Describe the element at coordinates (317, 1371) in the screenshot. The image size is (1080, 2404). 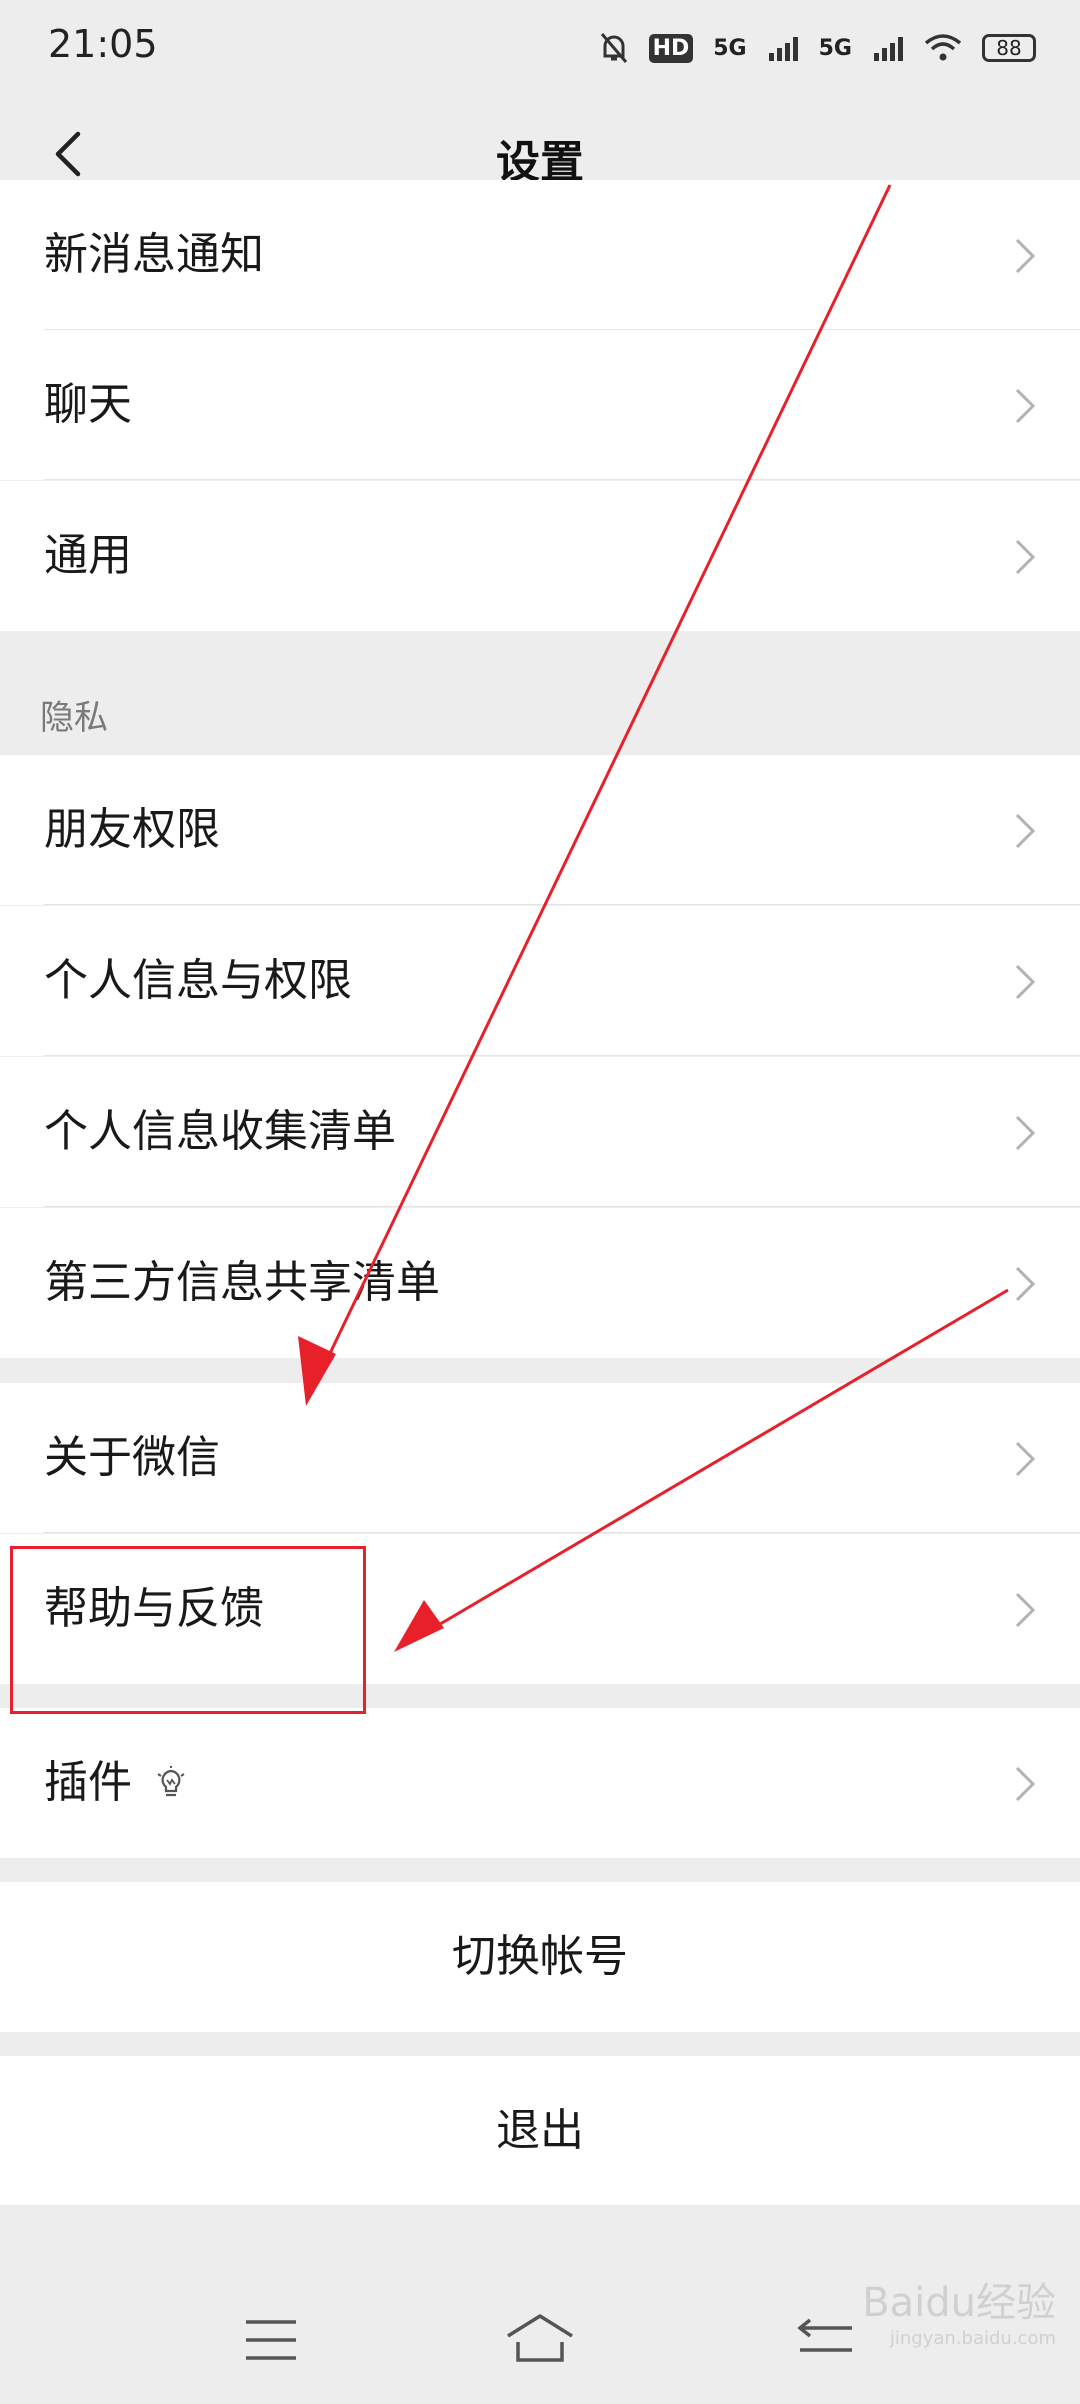
I see `annotation-arrow-1-head` at that location.